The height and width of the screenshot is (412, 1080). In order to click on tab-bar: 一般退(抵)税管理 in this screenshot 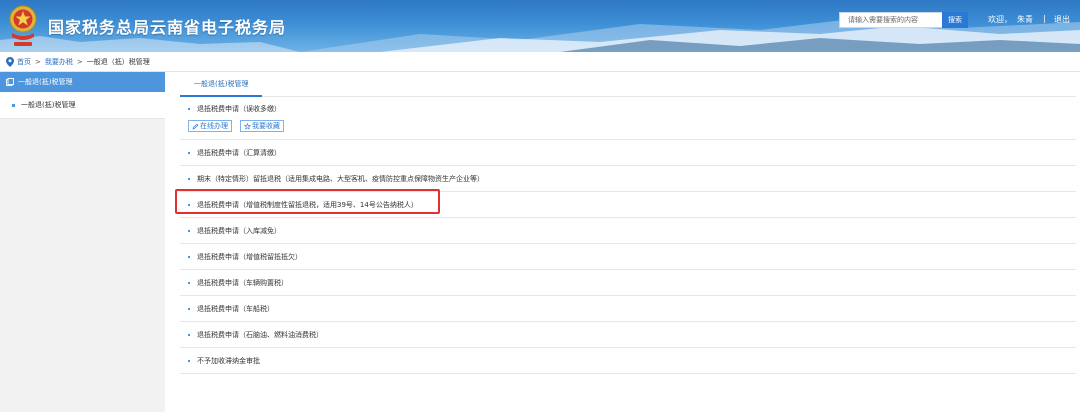, I will do `click(628, 84)`.